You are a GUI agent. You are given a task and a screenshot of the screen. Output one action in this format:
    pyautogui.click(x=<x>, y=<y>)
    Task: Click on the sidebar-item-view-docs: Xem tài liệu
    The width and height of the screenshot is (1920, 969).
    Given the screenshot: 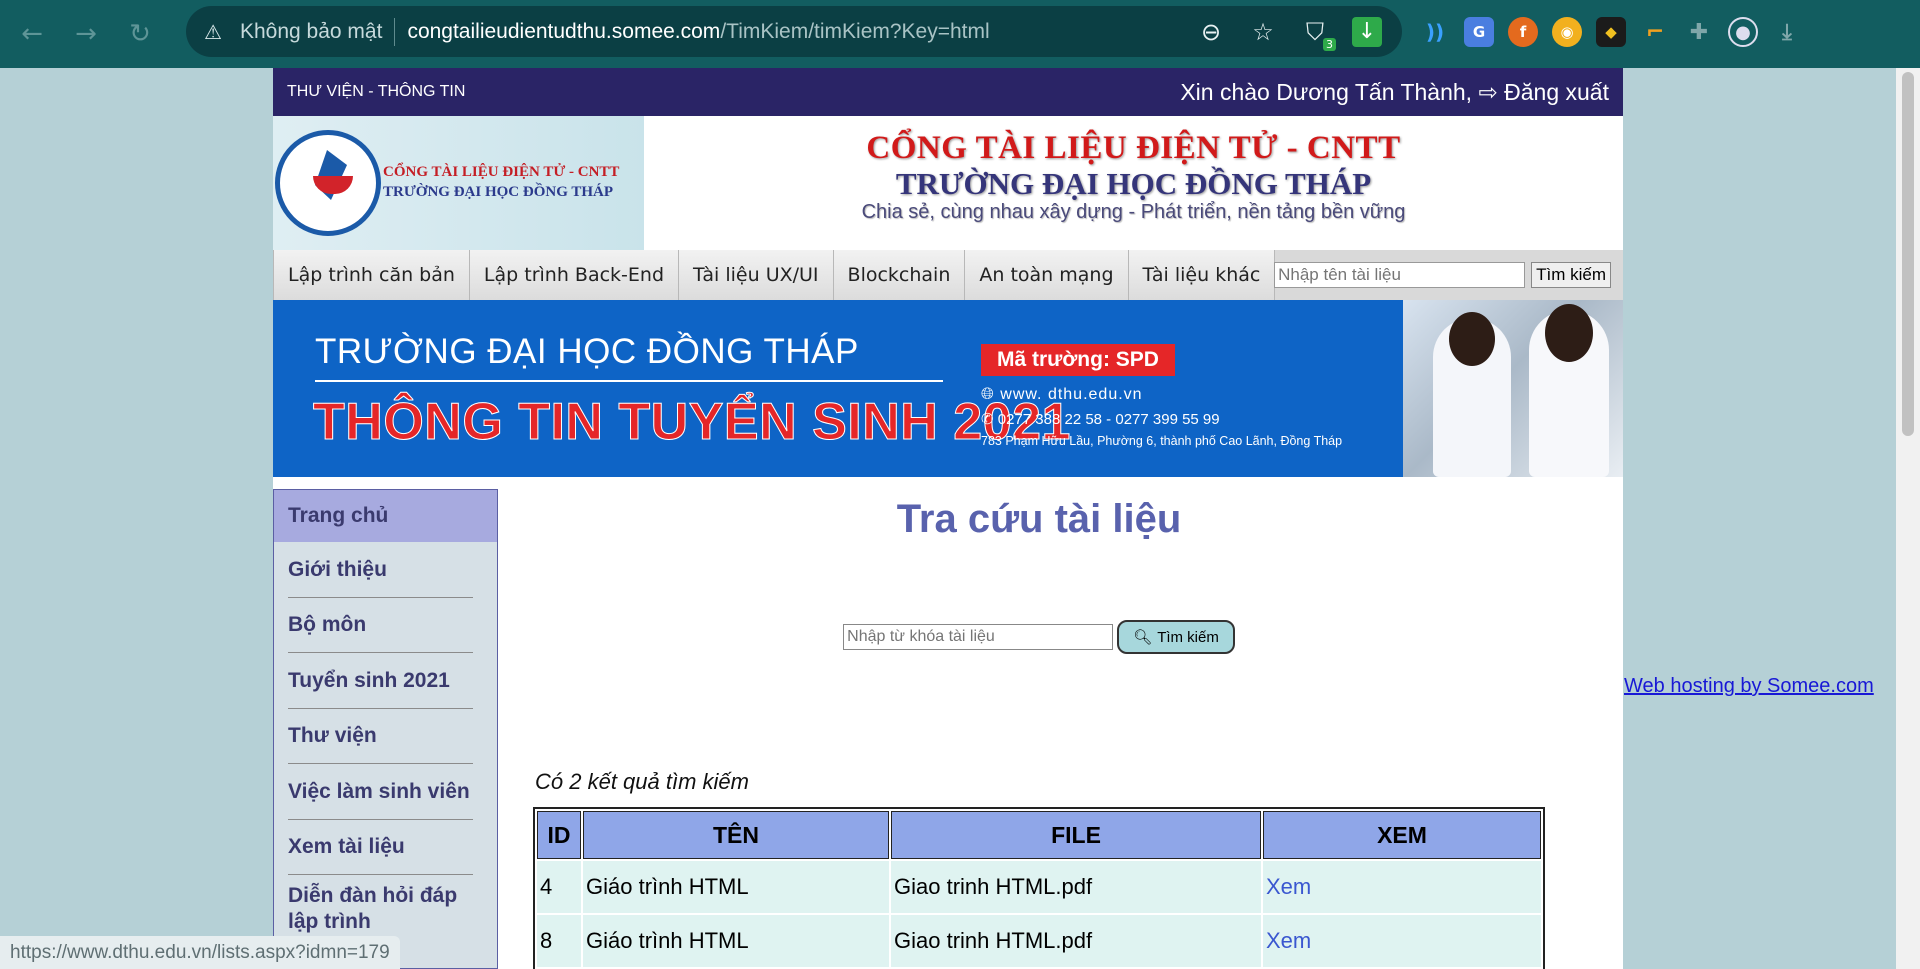 What is the action you would take?
    pyautogui.click(x=385, y=848)
    